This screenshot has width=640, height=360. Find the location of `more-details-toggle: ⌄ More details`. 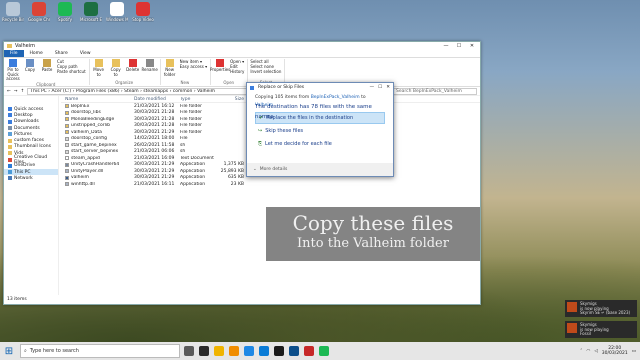

more-details-toggle: ⌄ More details is located at coordinates (320, 169).